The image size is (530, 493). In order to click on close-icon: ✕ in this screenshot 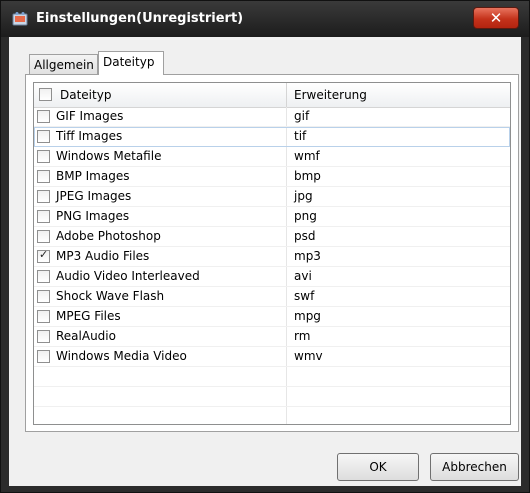, I will do `click(496, 18)`.